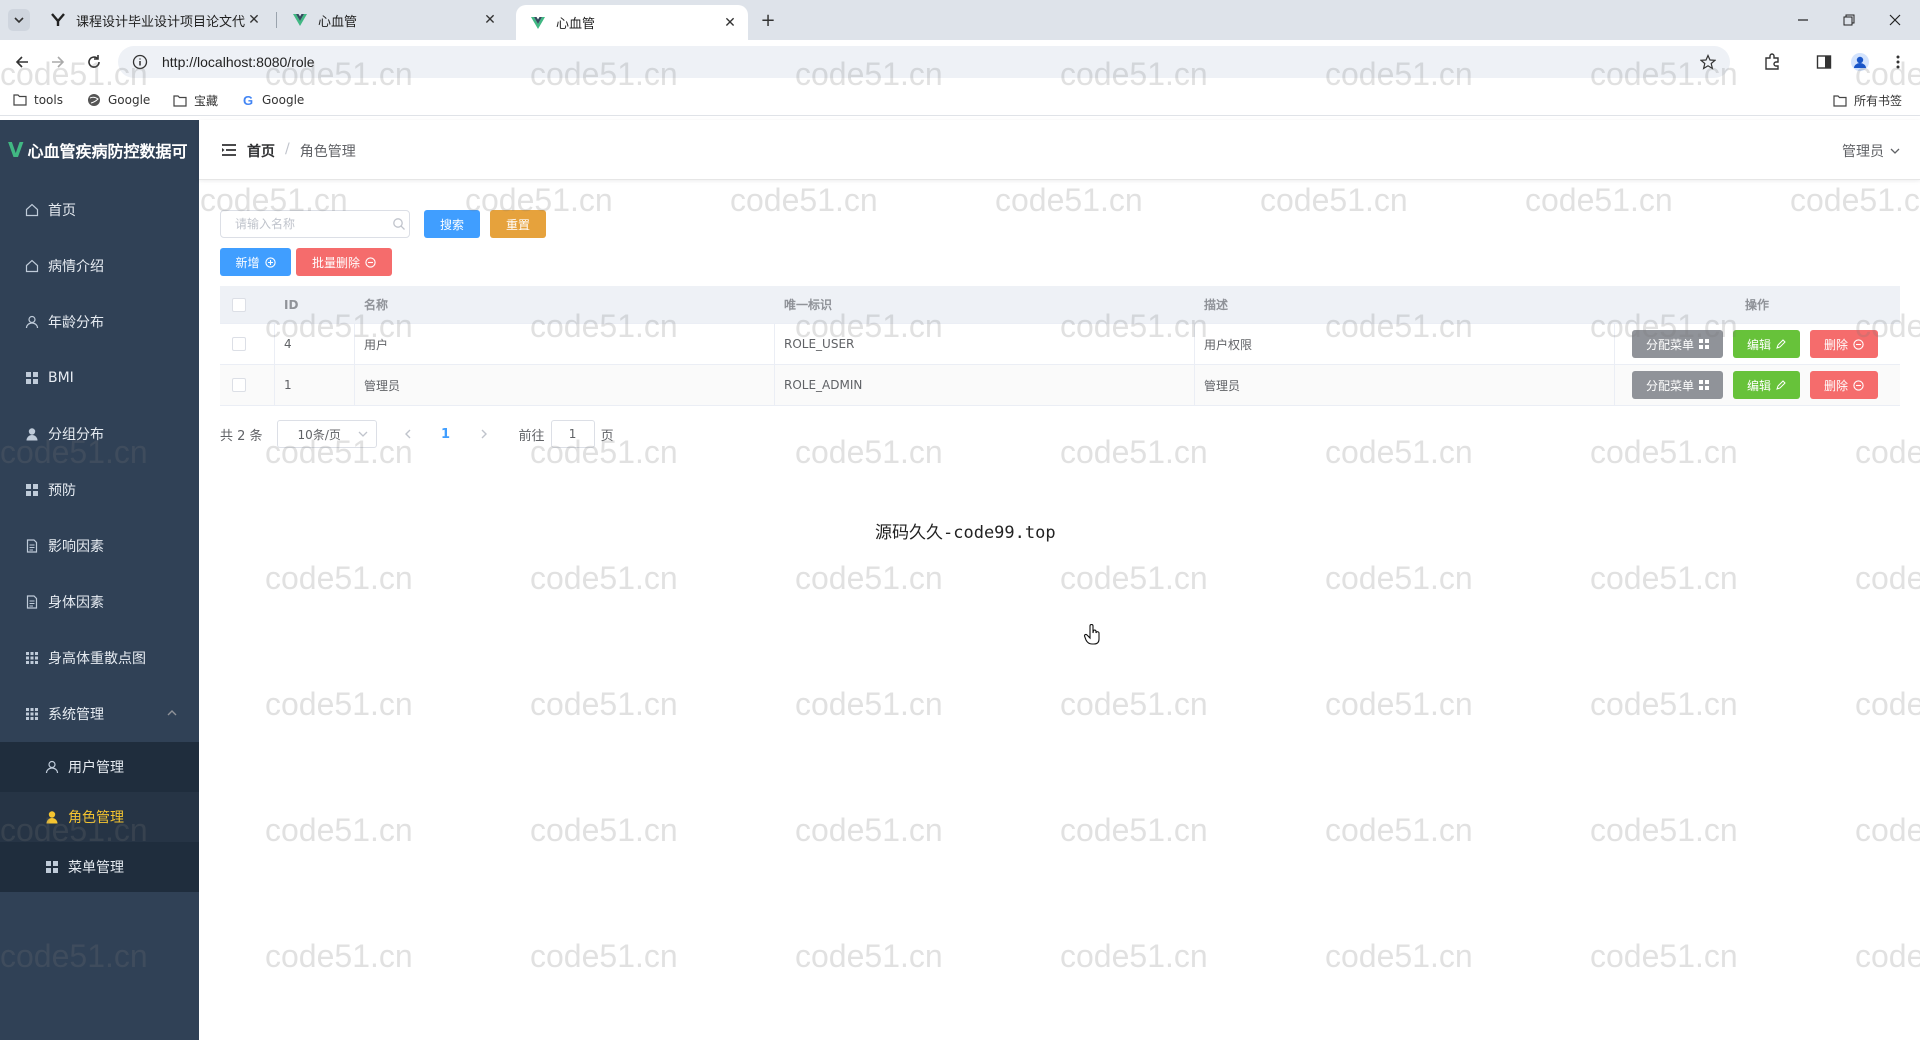  I want to click on header-desc: 描述, so click(1216, 305).